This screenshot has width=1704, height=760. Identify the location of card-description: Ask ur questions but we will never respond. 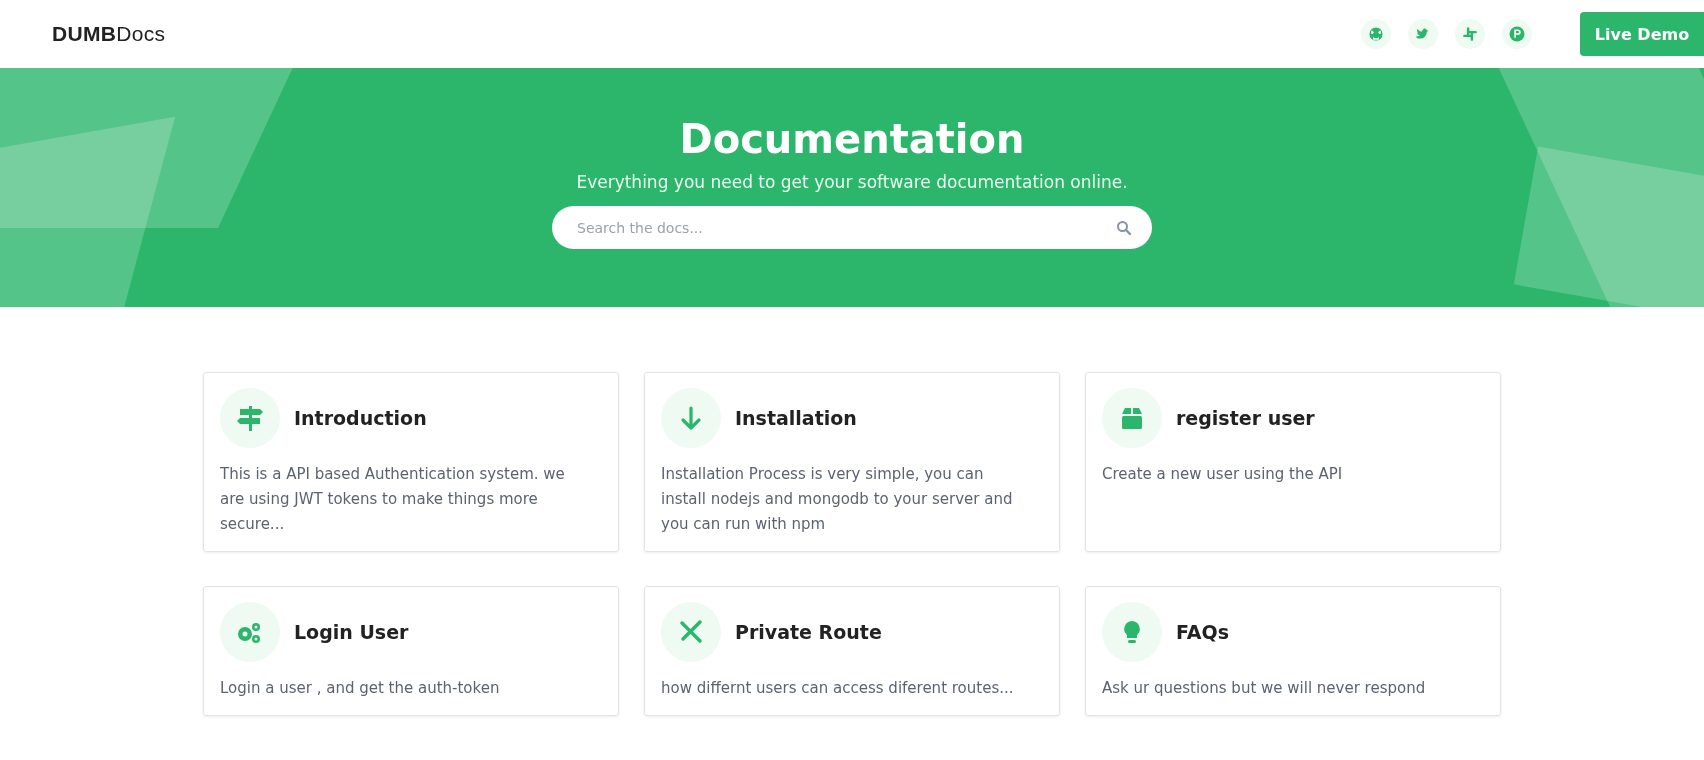
(1264, 688).